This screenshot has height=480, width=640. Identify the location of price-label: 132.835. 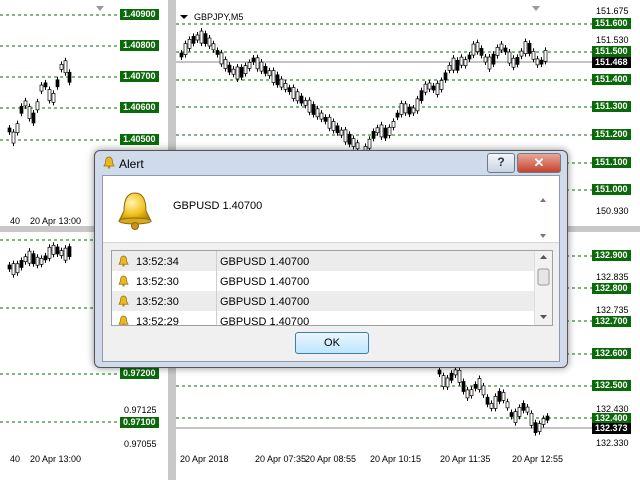
(612, 277).